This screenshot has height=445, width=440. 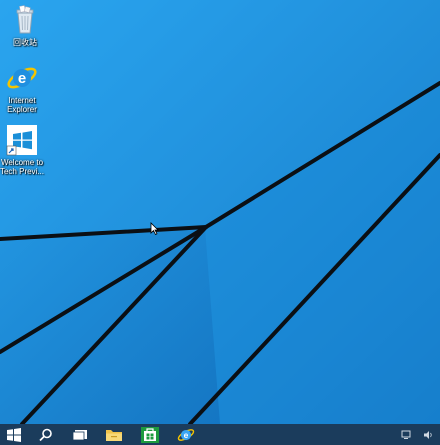 I want to click on start-button, so click(x=14, y=434).